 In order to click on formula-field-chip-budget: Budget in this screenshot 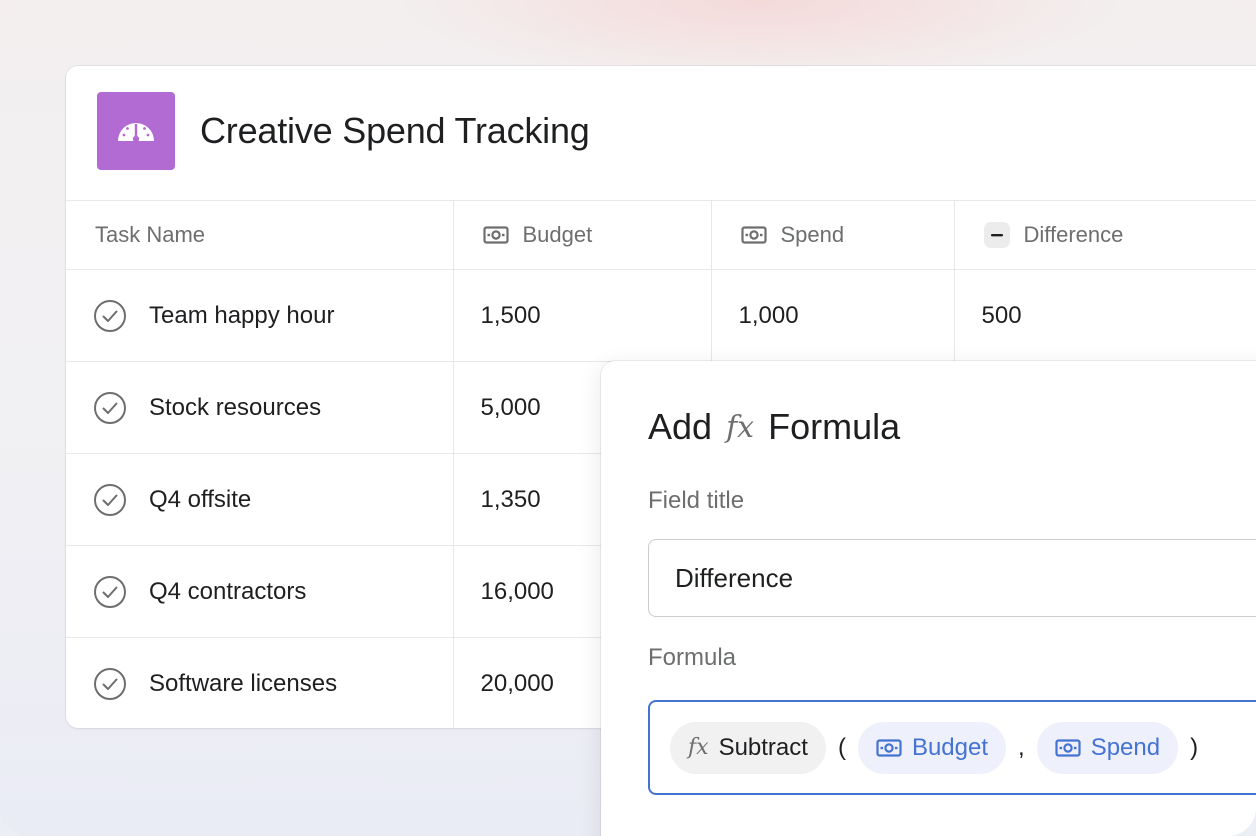, I will do `click(932, 747)`.